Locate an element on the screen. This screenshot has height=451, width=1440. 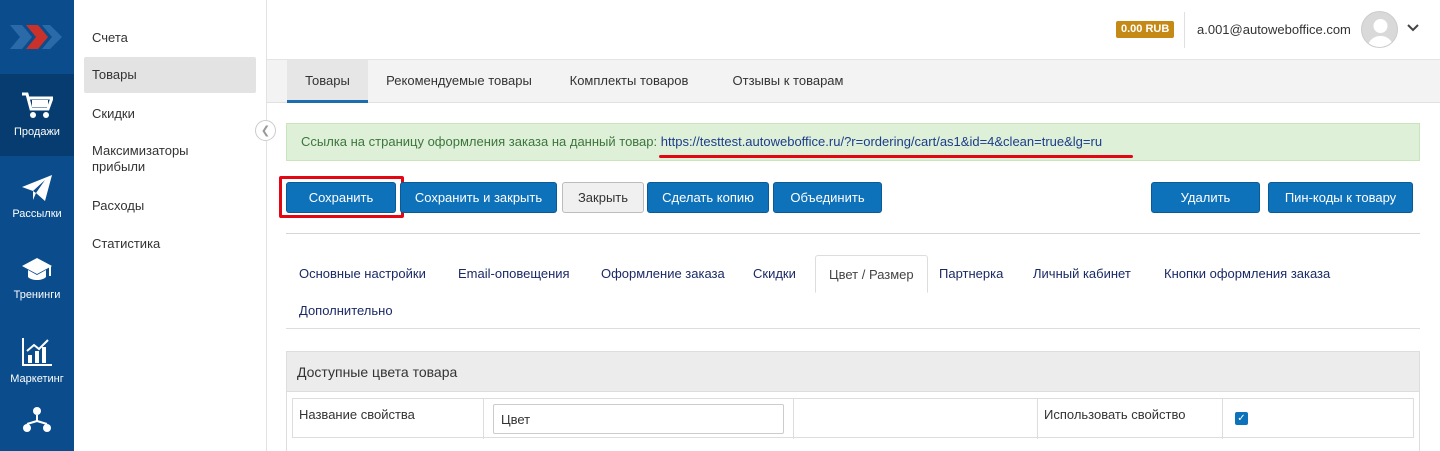
tab-products: Товары is located at coordinates (327, 81).